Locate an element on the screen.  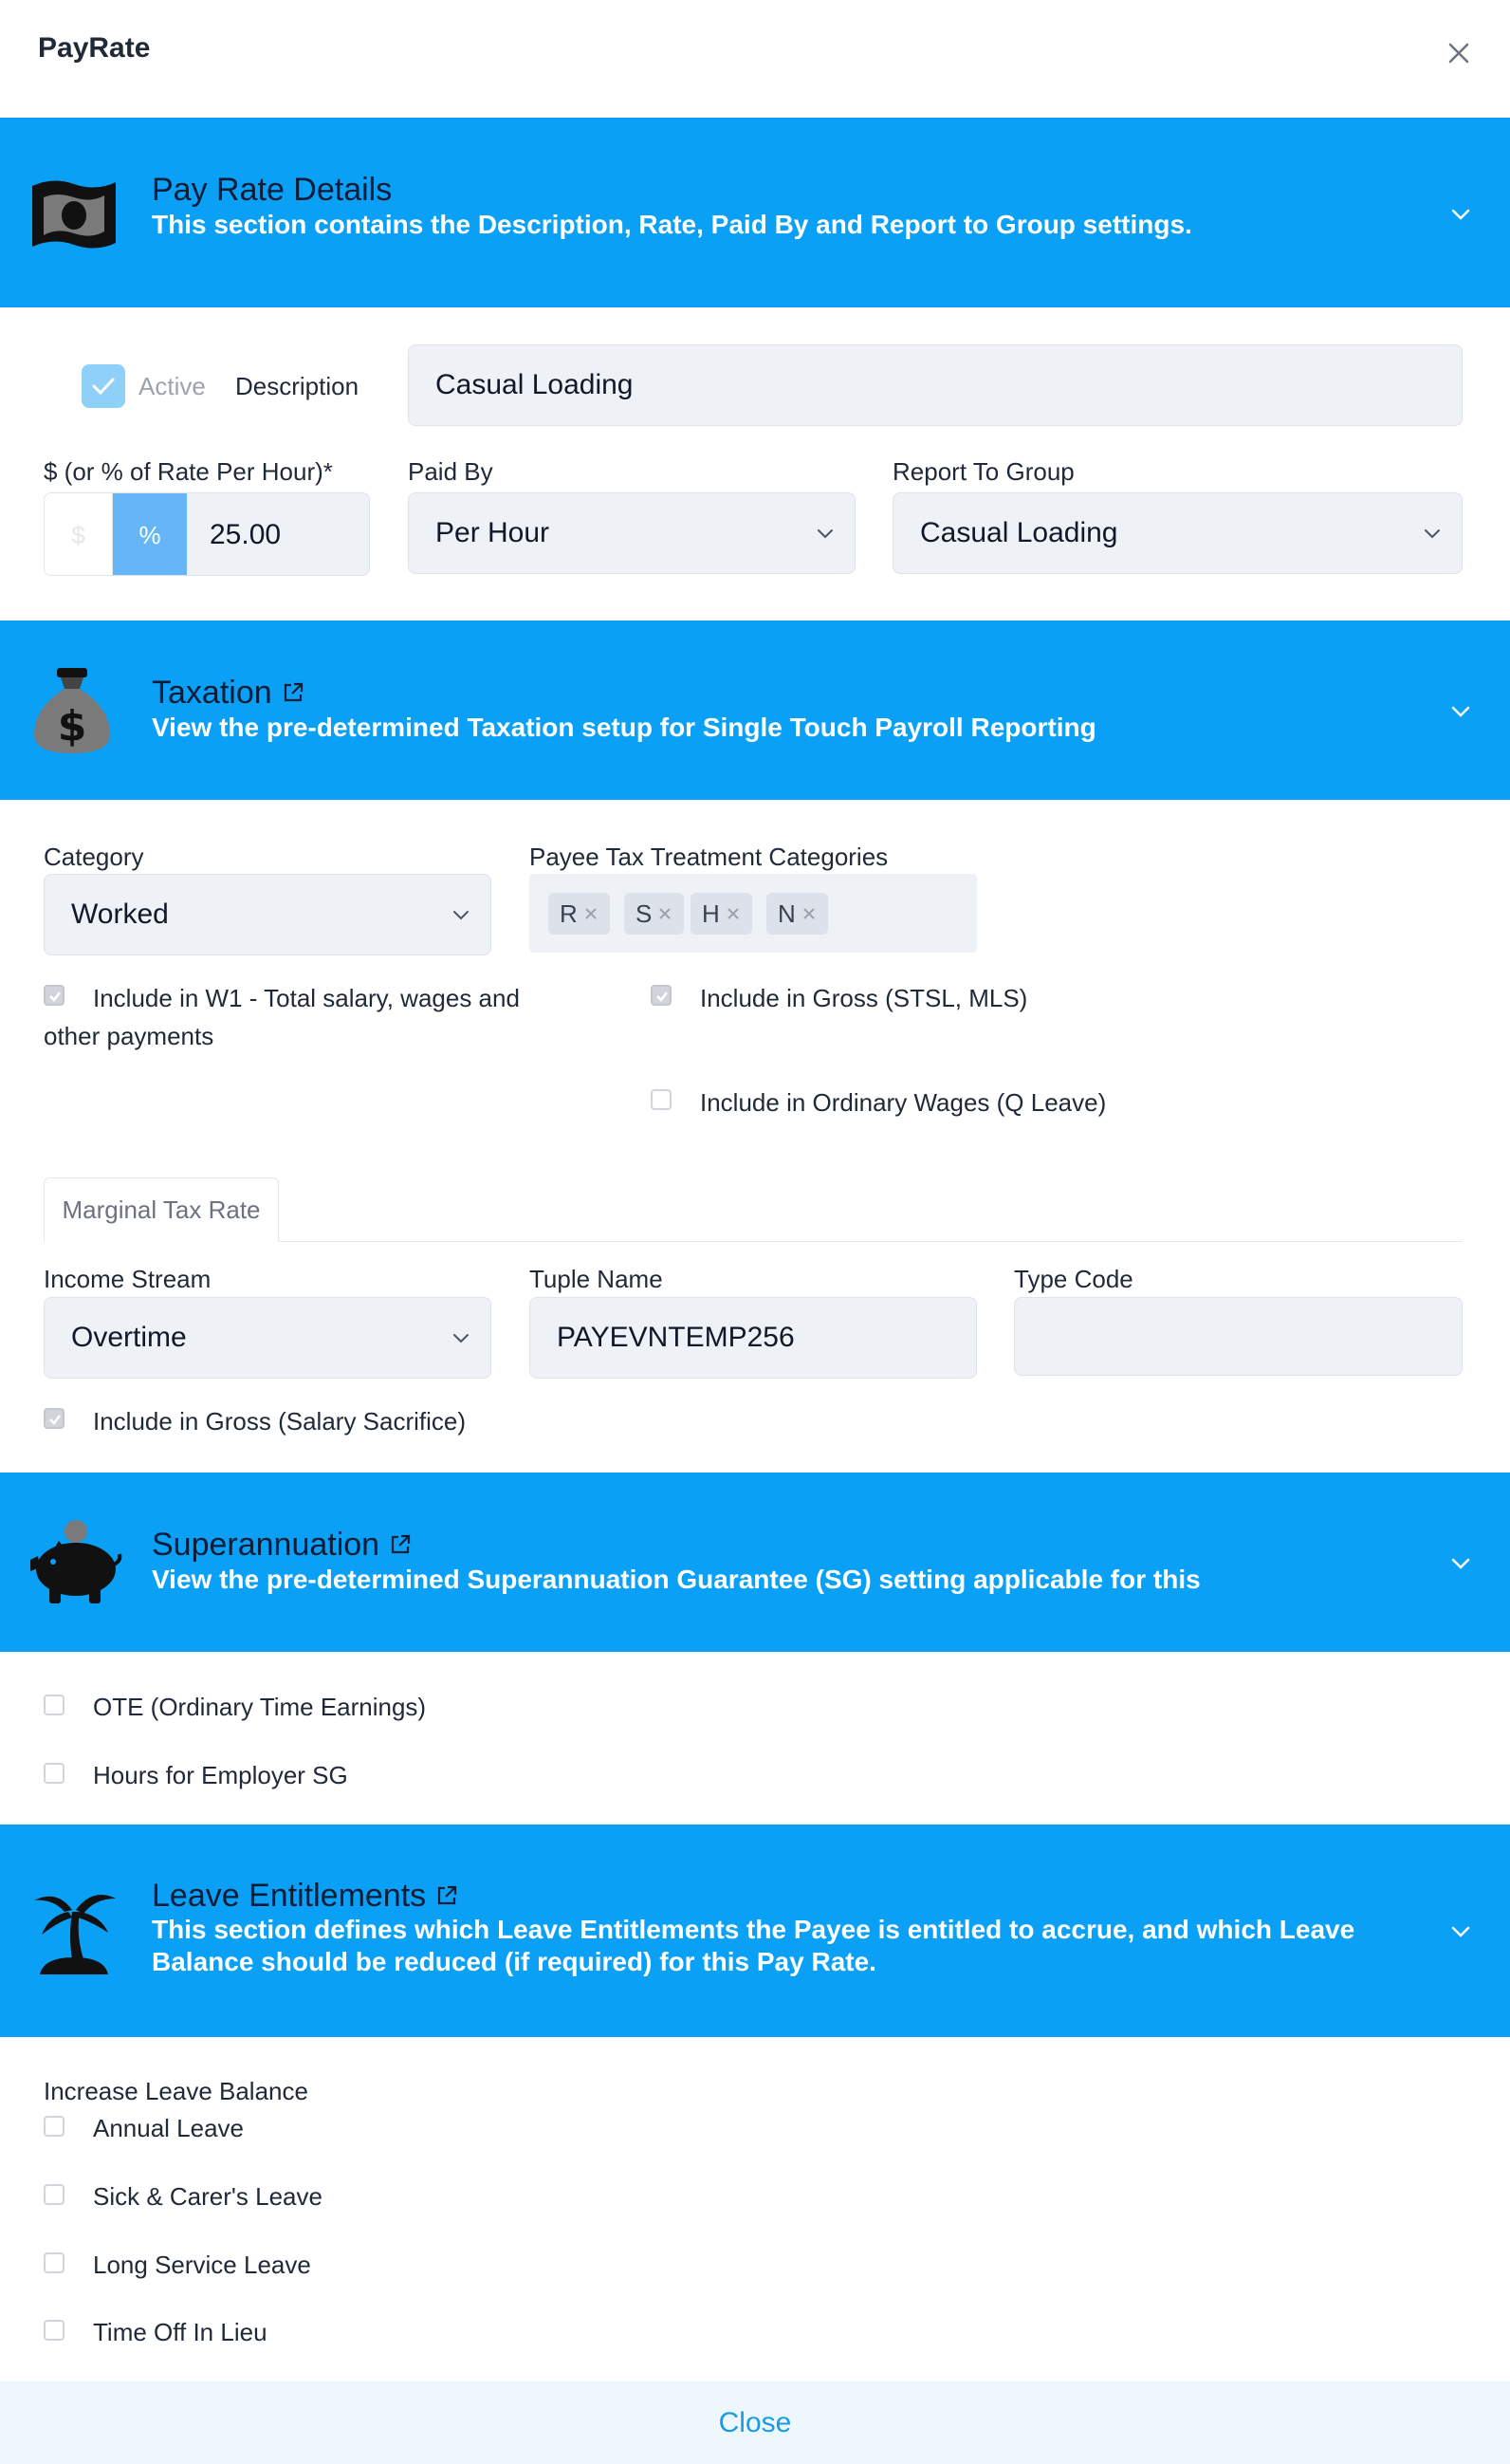
treatment-chip: N is located at coordinates (797, 914).